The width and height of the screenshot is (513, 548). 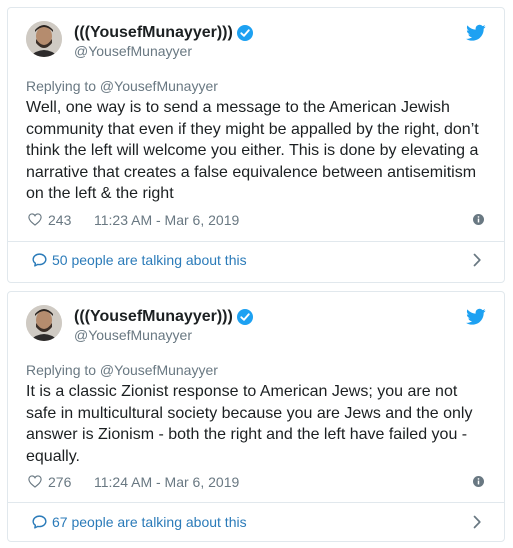 What do you see at coordinates (166, 482) in the screenshot?
I see `tweet-timestamp: 11:24 AM - Mar 6, 2019` at bounding box center [166, 482].